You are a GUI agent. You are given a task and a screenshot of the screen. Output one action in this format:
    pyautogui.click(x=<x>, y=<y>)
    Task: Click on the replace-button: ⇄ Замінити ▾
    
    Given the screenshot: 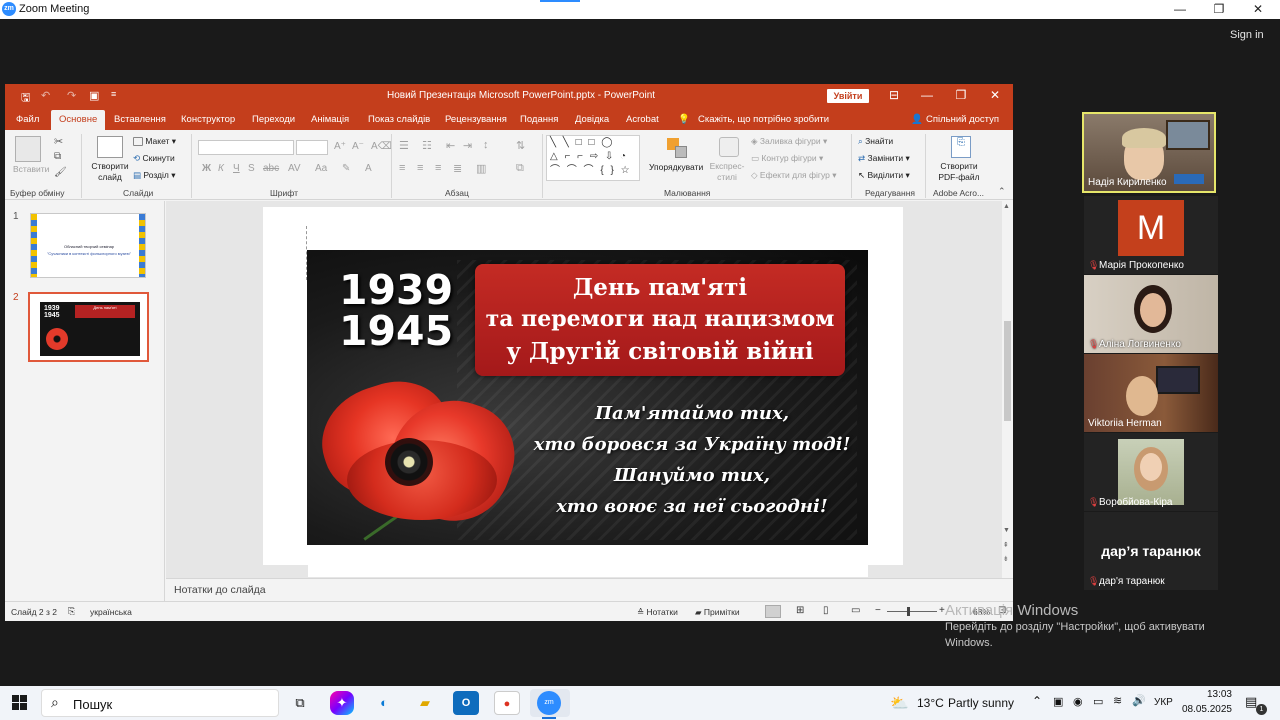 What is the action you would take?
    pyautogui.click(x=884, y=158)
    